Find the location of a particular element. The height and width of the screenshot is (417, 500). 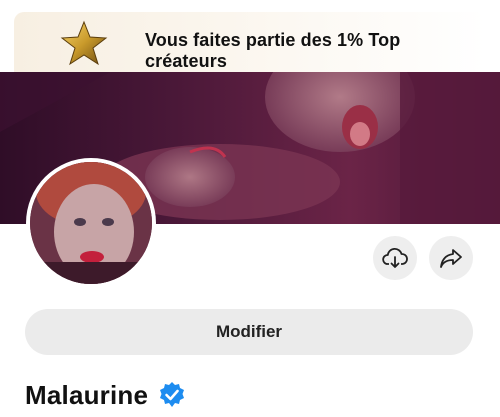

gold-star-icon is located at coordinates (84, 43).